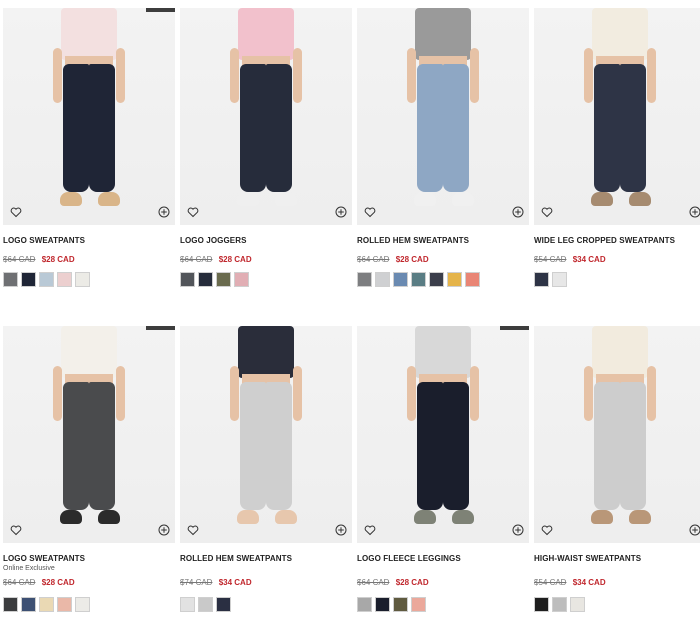 This screenshot has height=644, width=700. Describe the element at coordinates (216, 582) in the screenshot. I see `price-block: $74 CAD $34 CAD` at that location.